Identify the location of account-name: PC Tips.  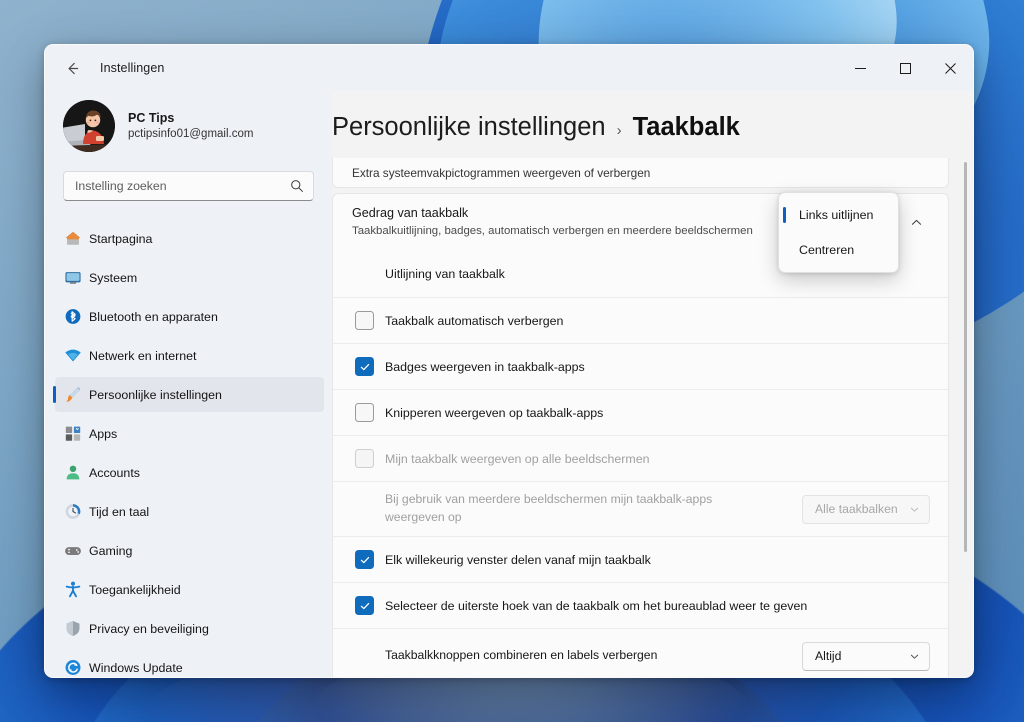
(151, 118).